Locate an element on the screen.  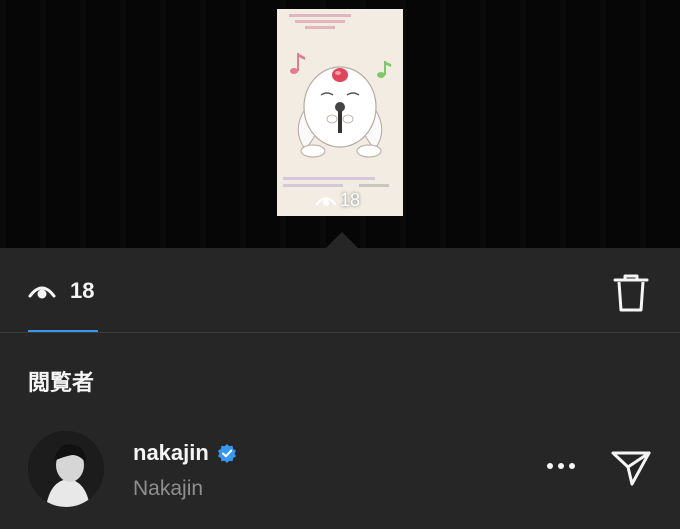
story-view-count-overlay: 18 is located at coordinates (337, 200).